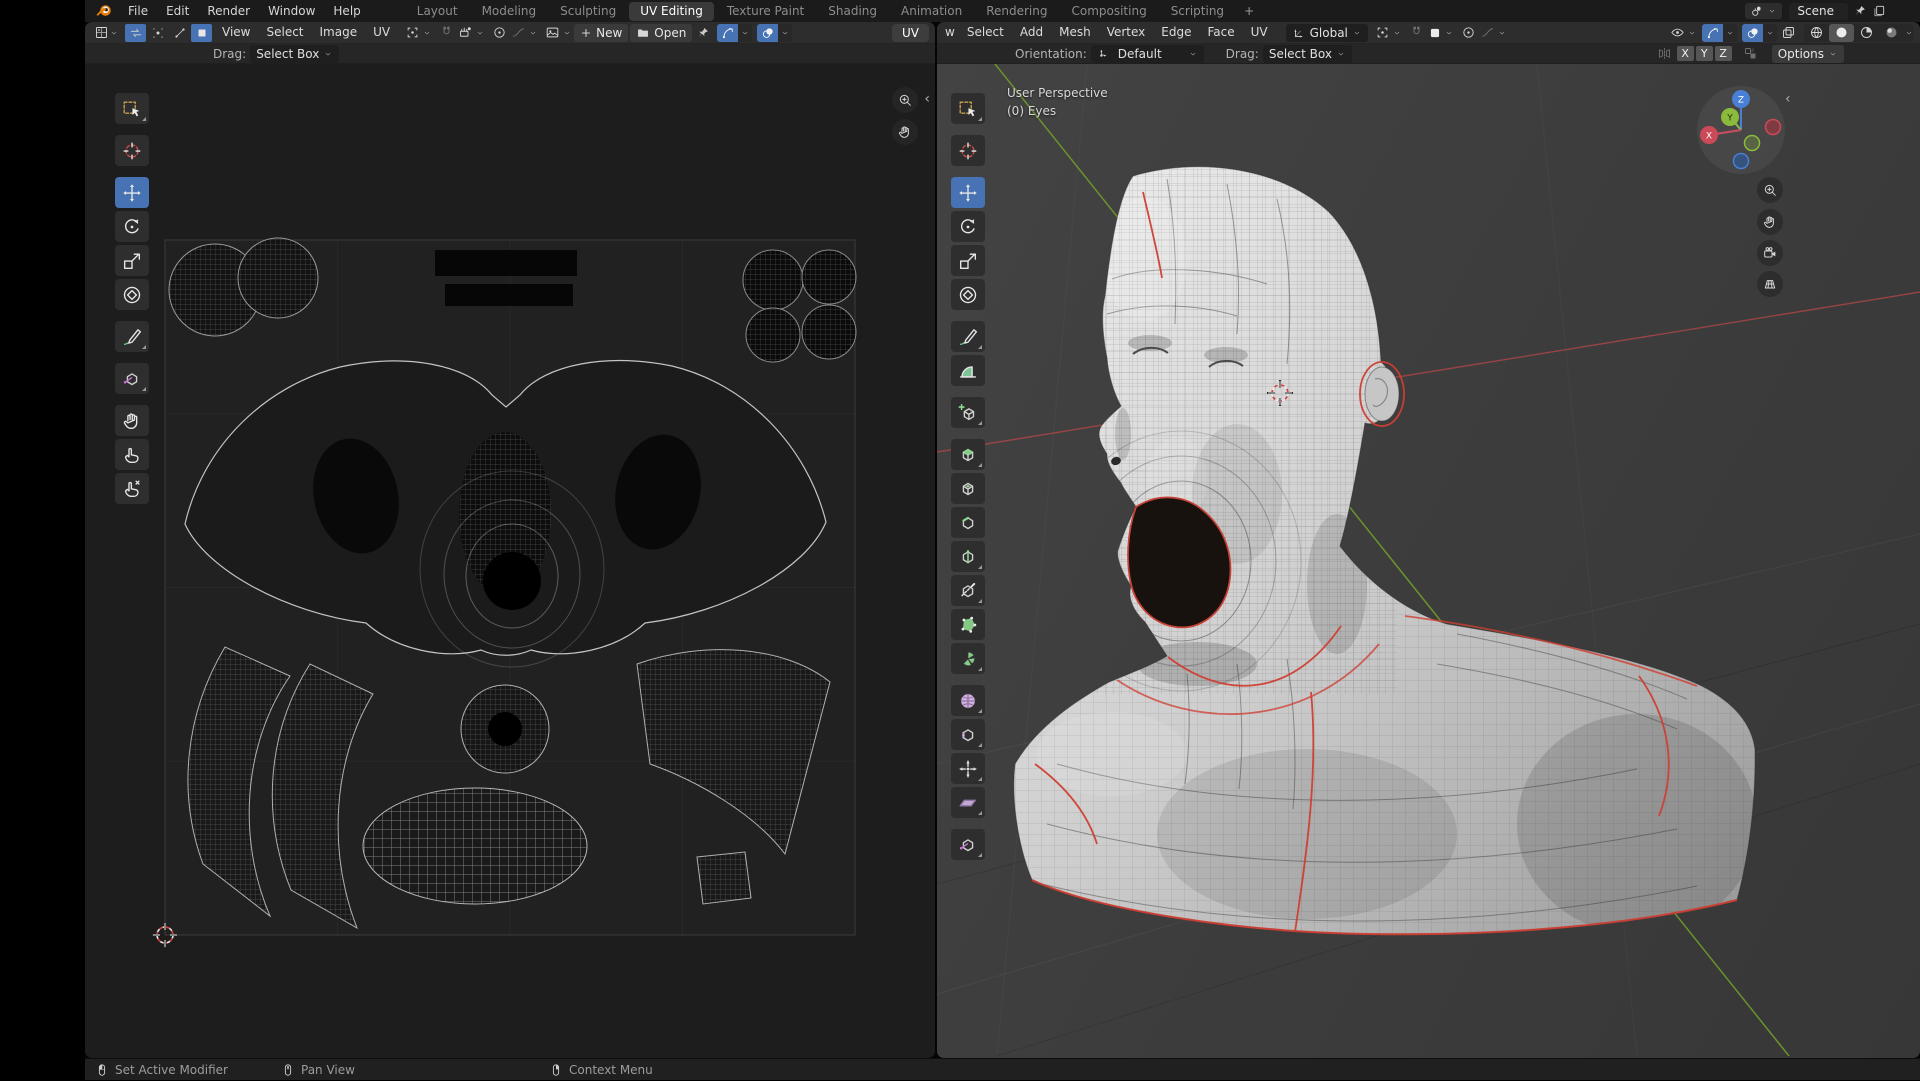 This screenshot has width=1920, height=1081. What do you see at coordinates (157, 32) in the screenshot?
I see `vertex-select-mode` at bounding box center [157, 32].